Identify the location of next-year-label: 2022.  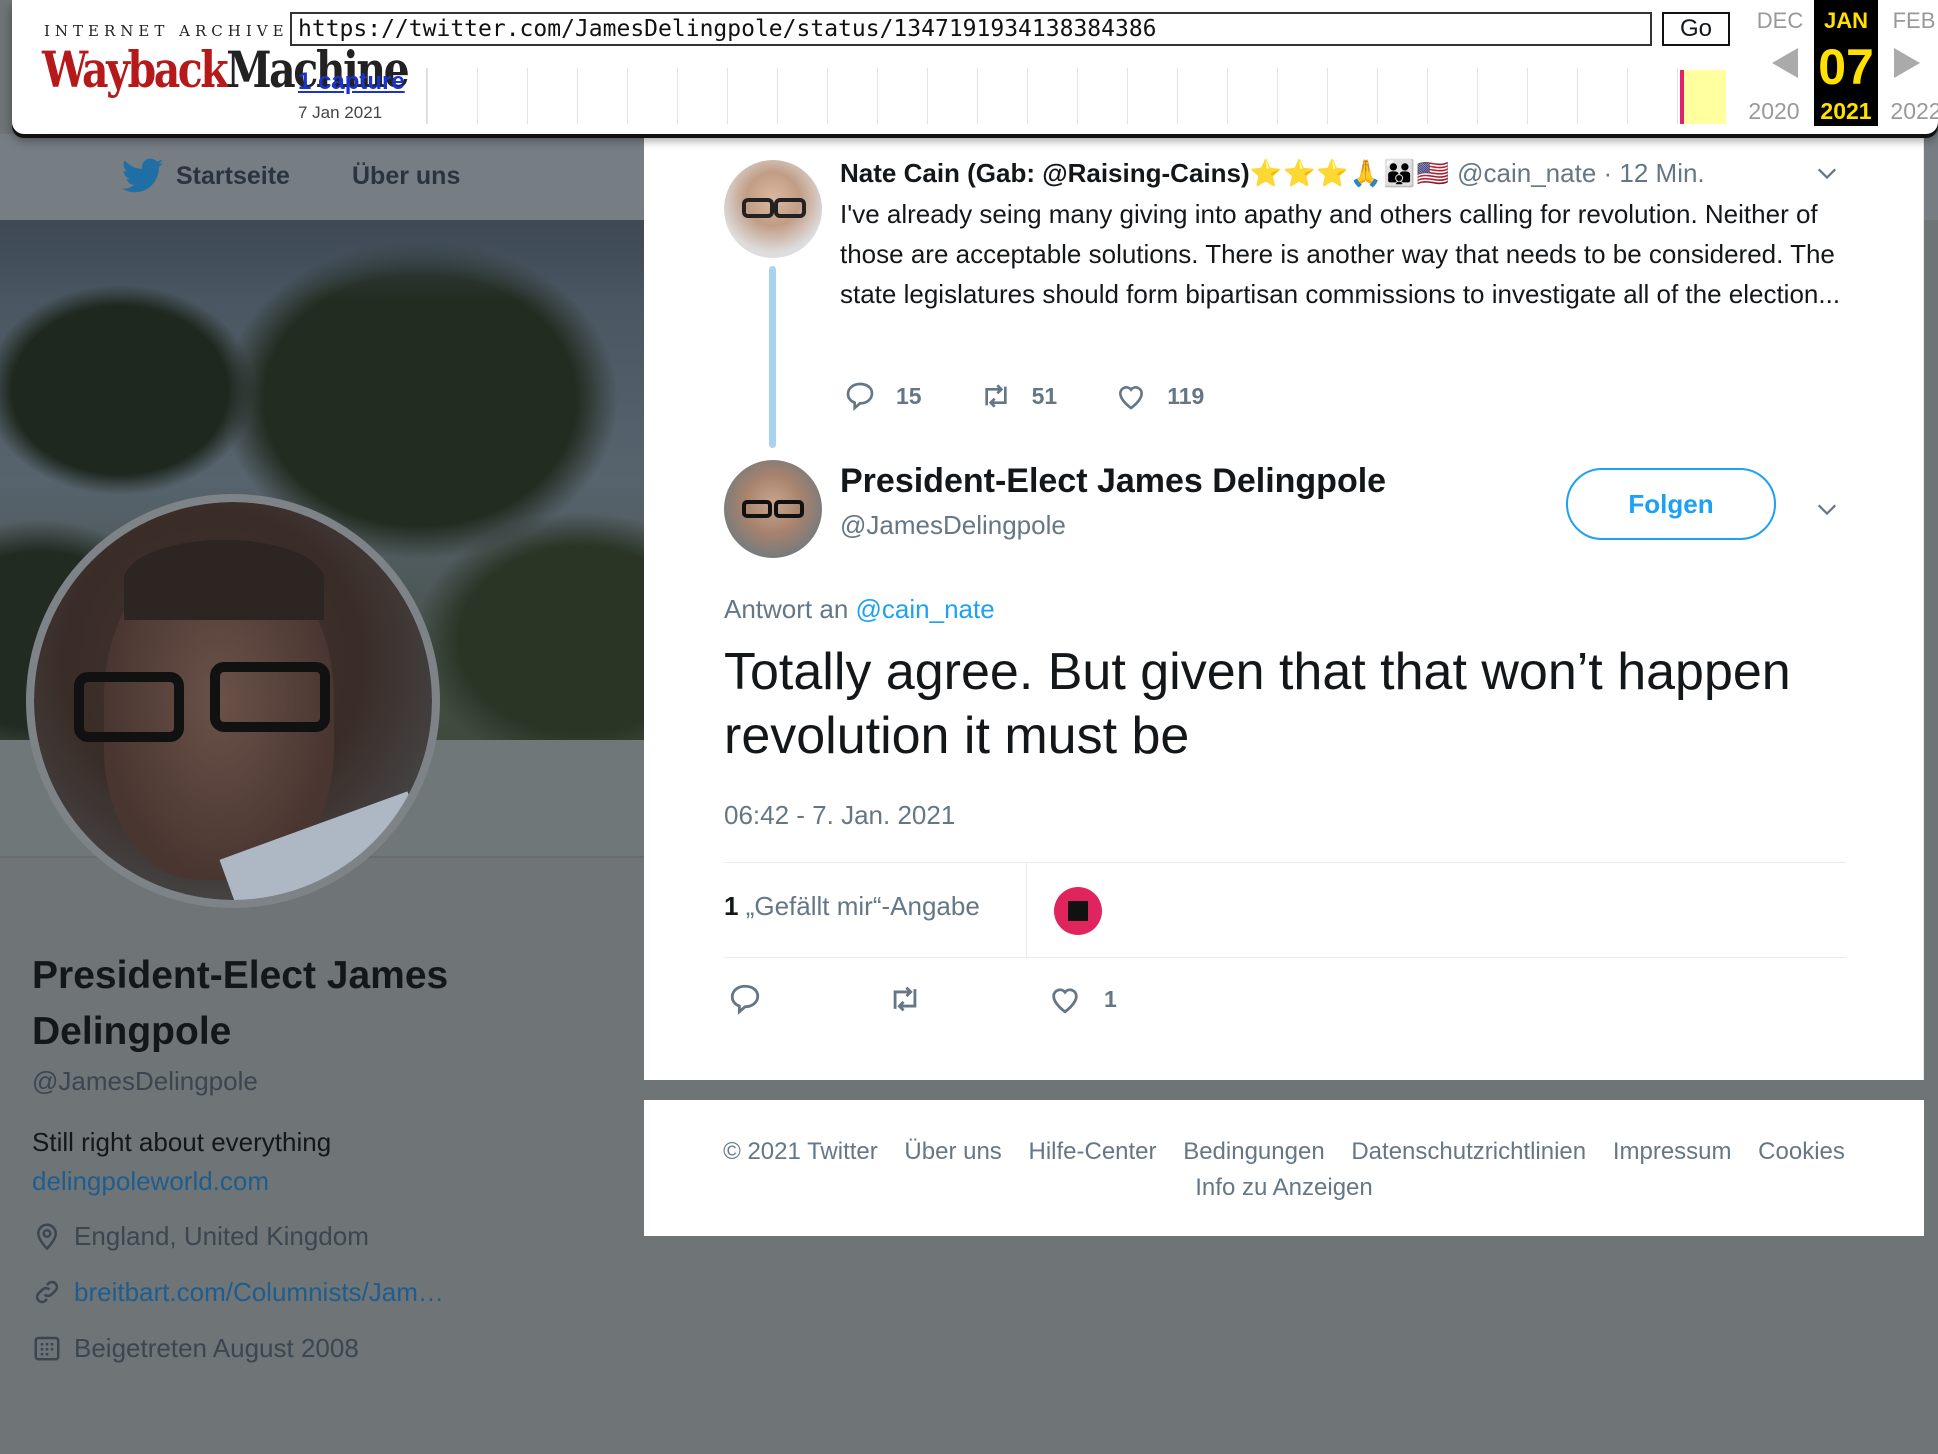
(1911, 111).